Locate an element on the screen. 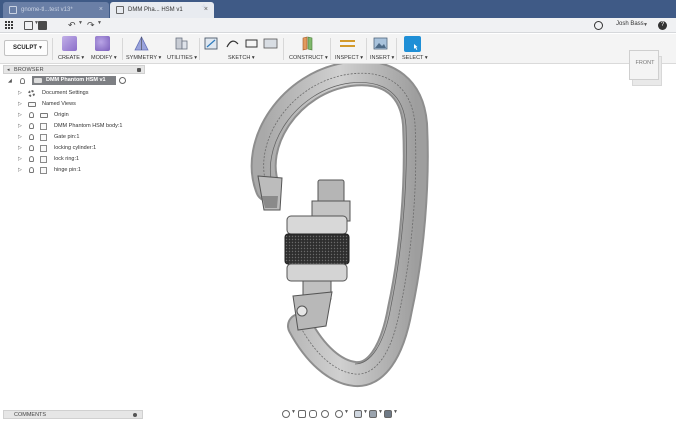 The width and height of the screenshot is (676, 423). redo-icon: ↷ is located at coordinates (91, 25).